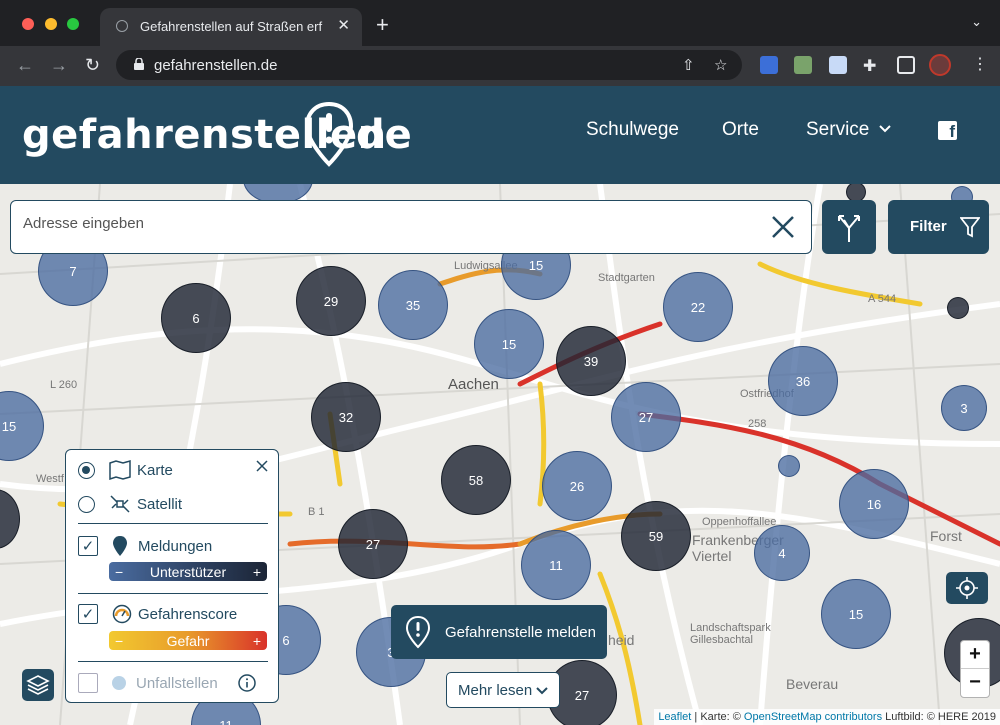  Describe the element at coordinates (59, 65) in the screenshot. I see `forward-icon: →` at that location.